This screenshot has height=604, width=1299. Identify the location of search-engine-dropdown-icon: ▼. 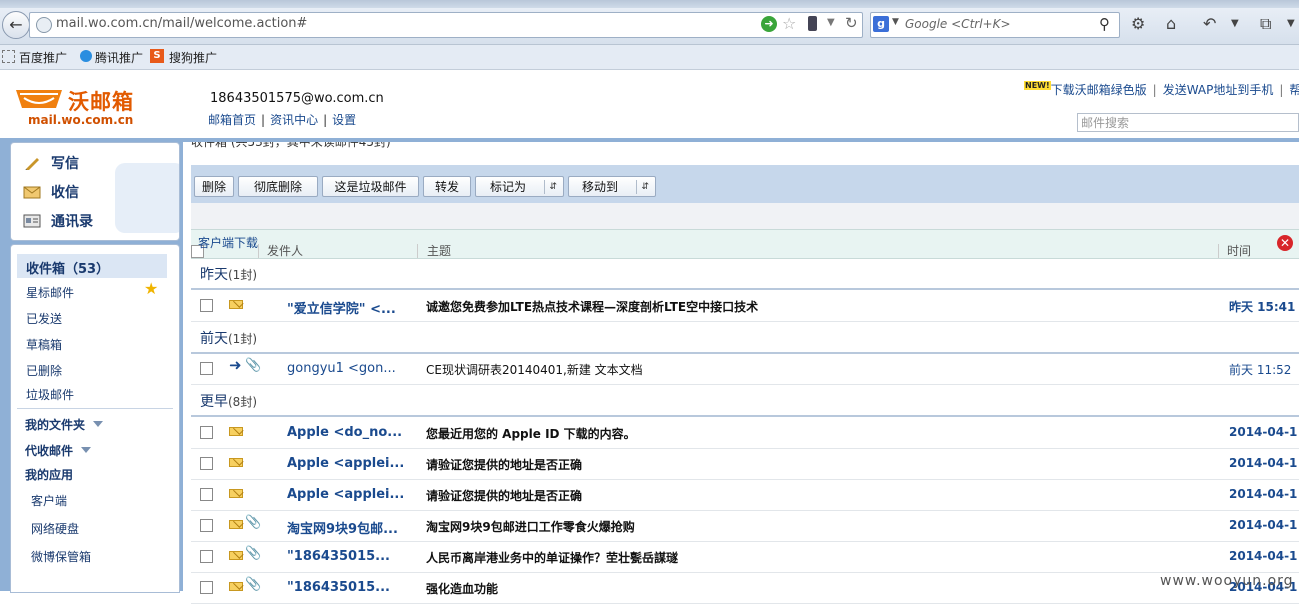
(895, 22).